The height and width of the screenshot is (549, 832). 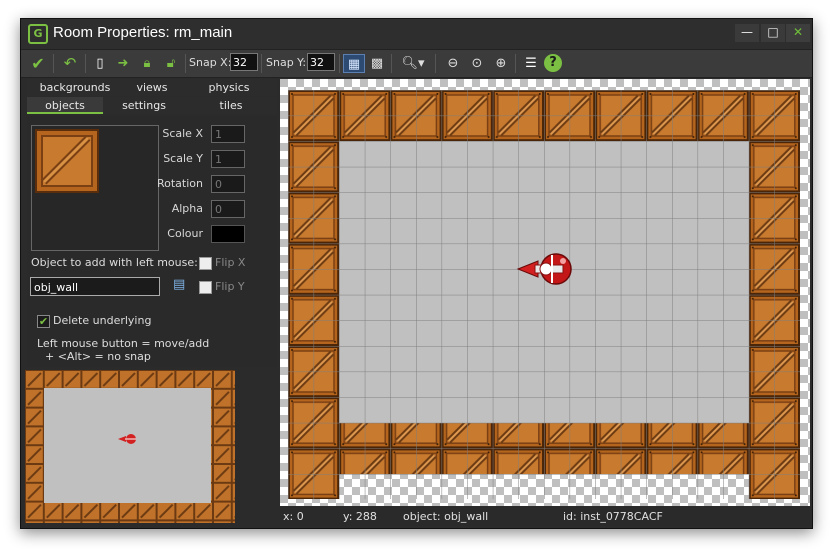 What do you see at coordinates (98, 356) in the screenshot?
I see `help-line-2: + <Alt> = no snap` at bounding box center [98, 356].